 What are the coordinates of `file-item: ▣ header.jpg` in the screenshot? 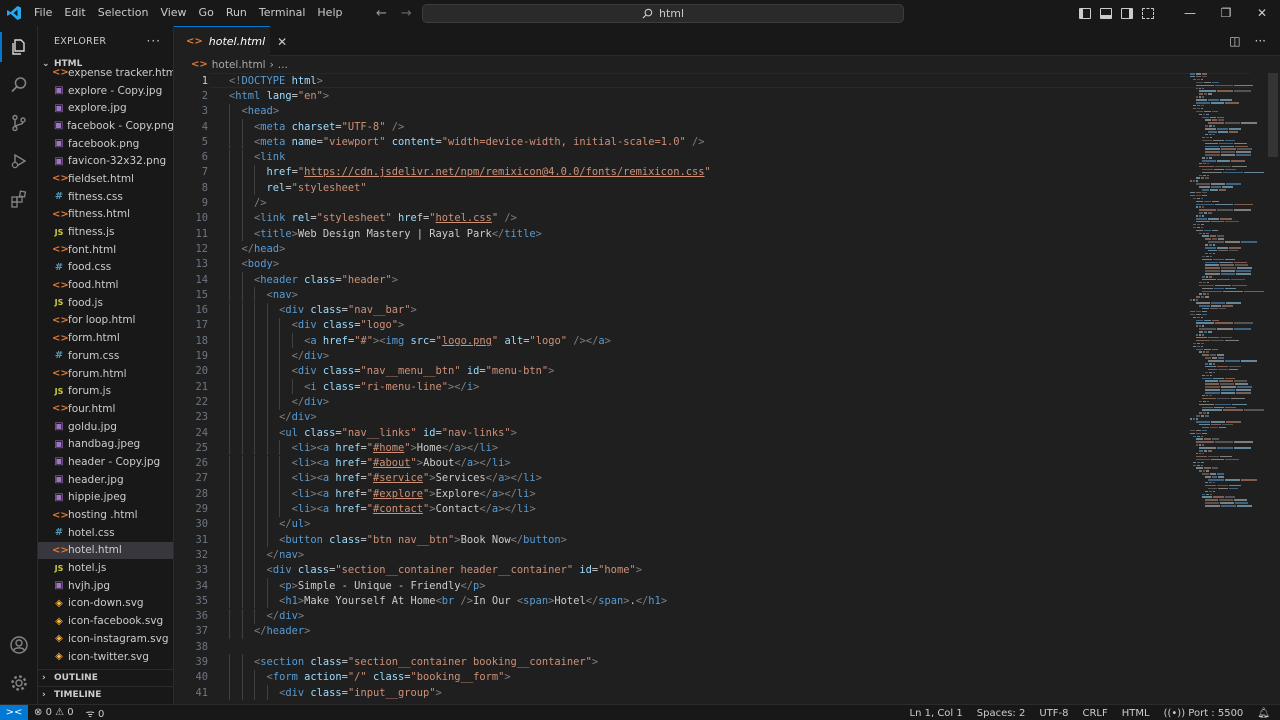 It's located at (105, 480).